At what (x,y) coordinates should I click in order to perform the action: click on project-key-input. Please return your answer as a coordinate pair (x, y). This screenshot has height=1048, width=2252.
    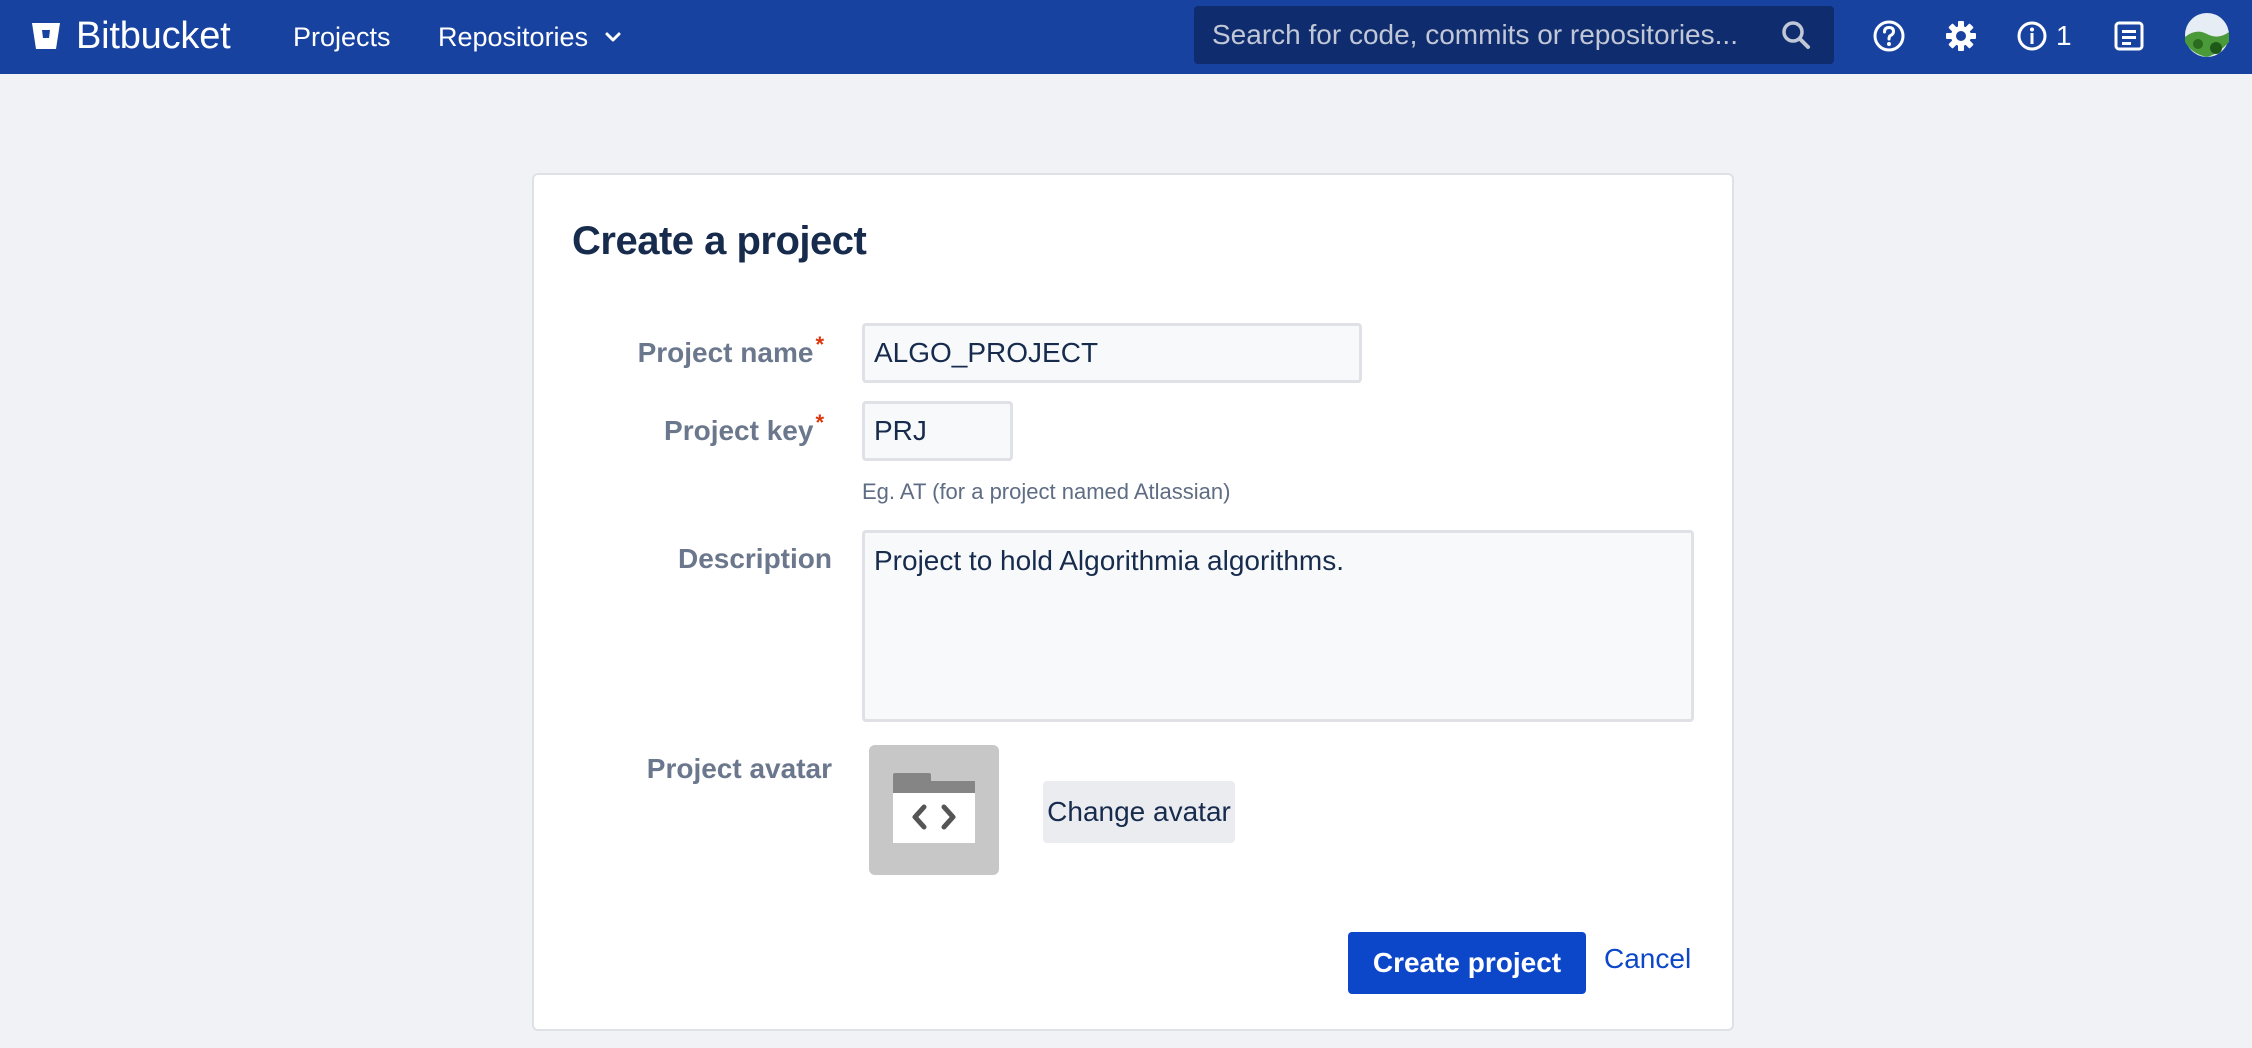
    Looking at the image, I should click on (937, 431).